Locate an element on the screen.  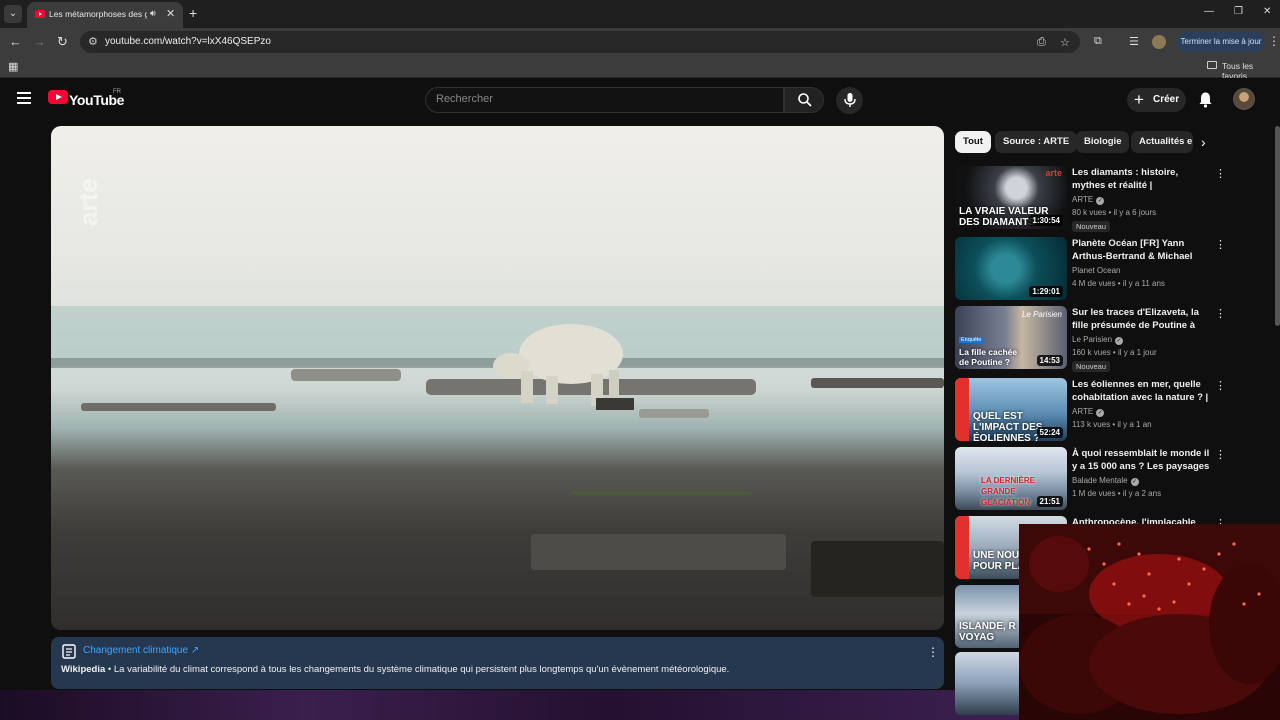
search-box is located at coordinates (604, 100).